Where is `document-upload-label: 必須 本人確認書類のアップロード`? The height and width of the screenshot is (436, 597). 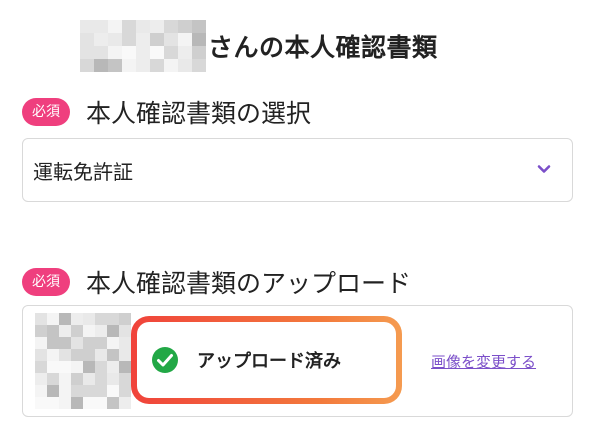 document-upload-label: 必須 本人確認書類のアップロード is located at coordinates (216, 282).